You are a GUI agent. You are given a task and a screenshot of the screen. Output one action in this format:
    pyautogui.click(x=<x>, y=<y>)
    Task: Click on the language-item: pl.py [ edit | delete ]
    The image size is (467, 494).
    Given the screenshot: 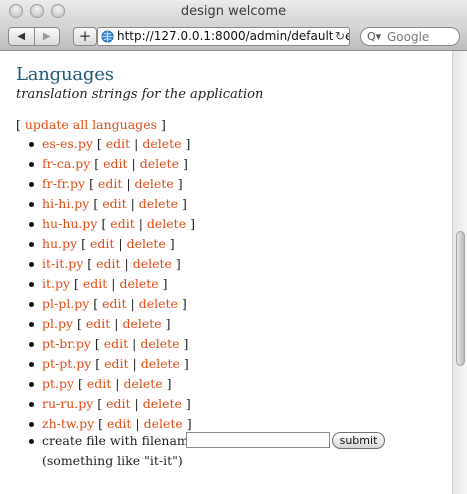 What is the action you would take?
    pyautogui.click(x=220, y=324)
    